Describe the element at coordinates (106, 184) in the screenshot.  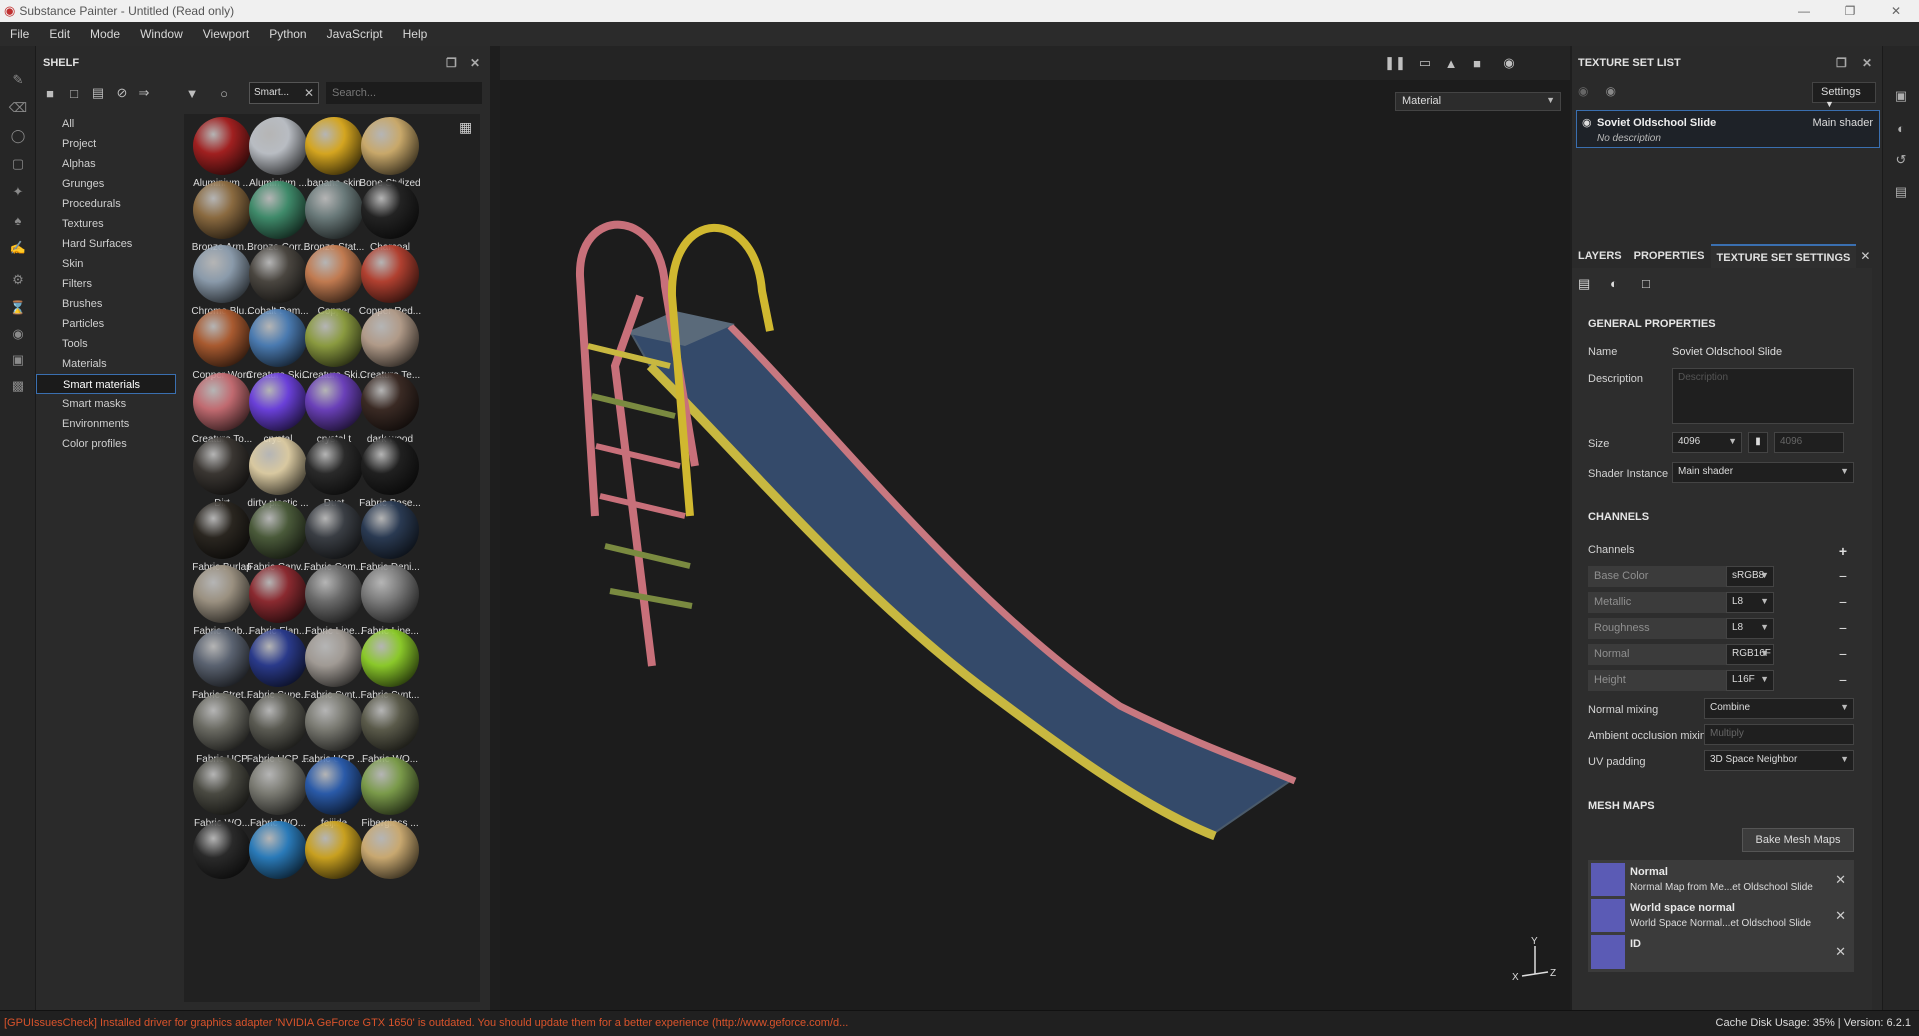
I see `shelf-category-grunges: Grunges` at that location.